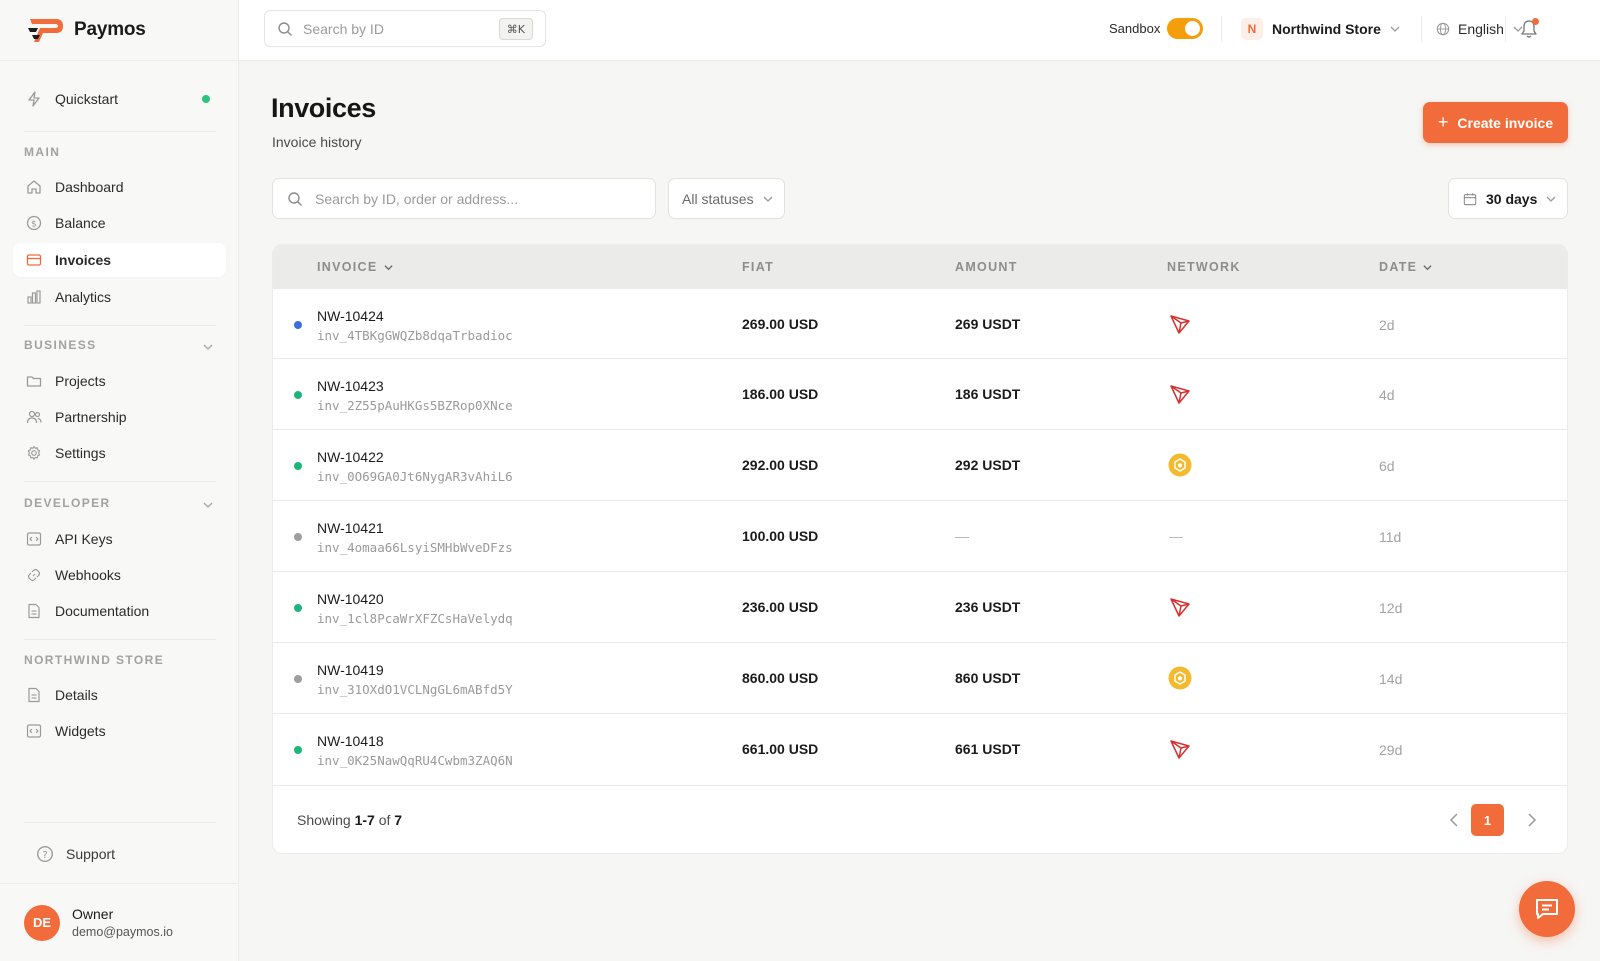 The height and width of the screenshot is (961, 1600). I want to click on invoice-id: NW-10418, so click(350, 741).